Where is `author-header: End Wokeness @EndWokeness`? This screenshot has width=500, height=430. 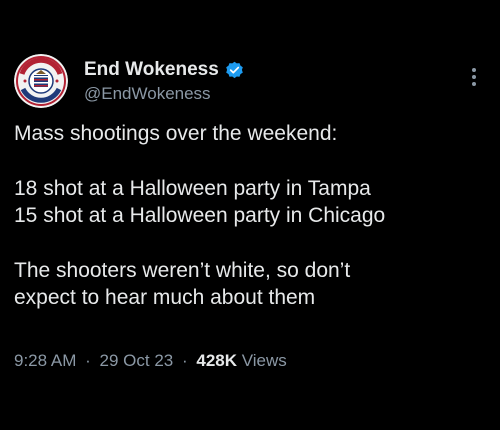 author-header: End Wokeness @EndWokeness is located at coordinates (164, 81).